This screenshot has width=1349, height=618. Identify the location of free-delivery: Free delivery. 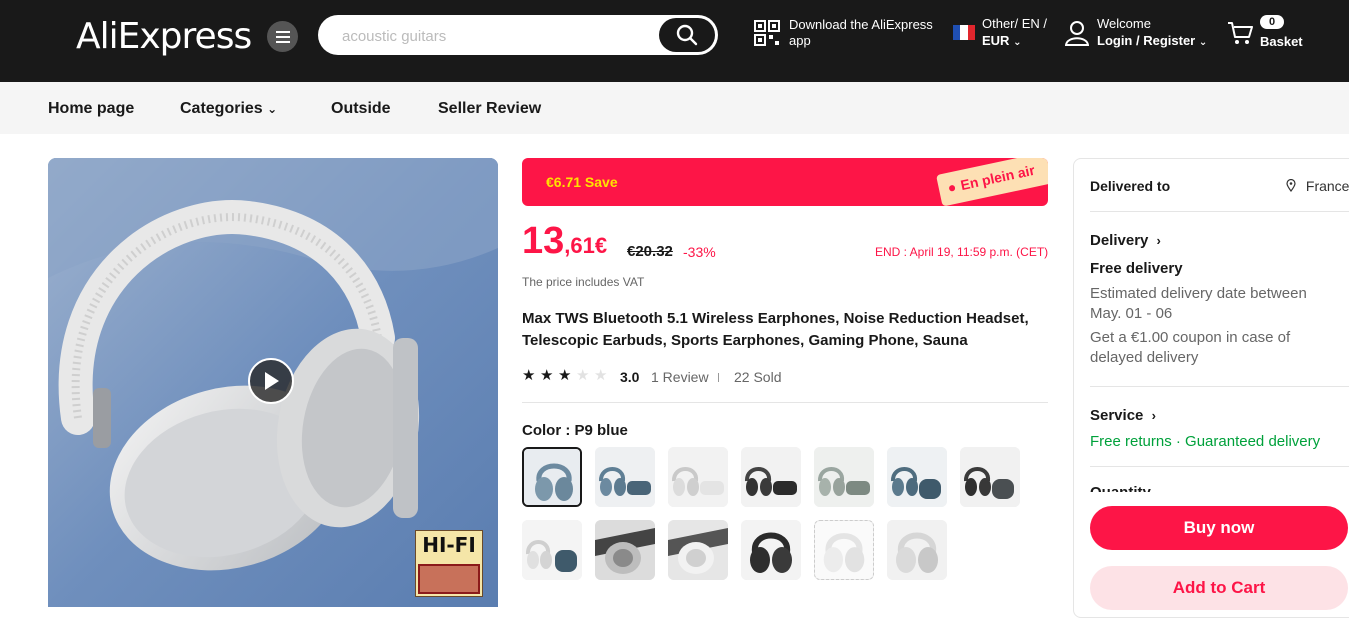
(1136, 268).